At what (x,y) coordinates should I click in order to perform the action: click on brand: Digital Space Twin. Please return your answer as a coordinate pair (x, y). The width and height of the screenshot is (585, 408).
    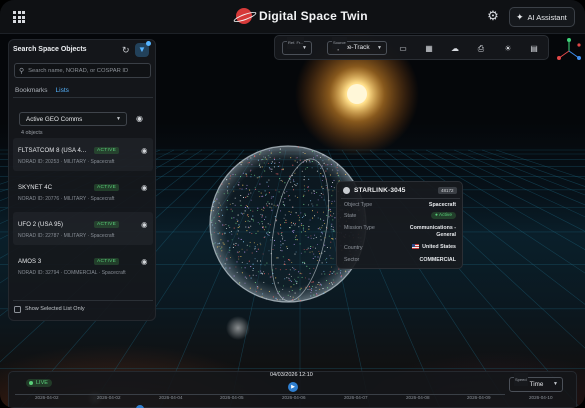
    Looking at the image, I should click on (302, 16).